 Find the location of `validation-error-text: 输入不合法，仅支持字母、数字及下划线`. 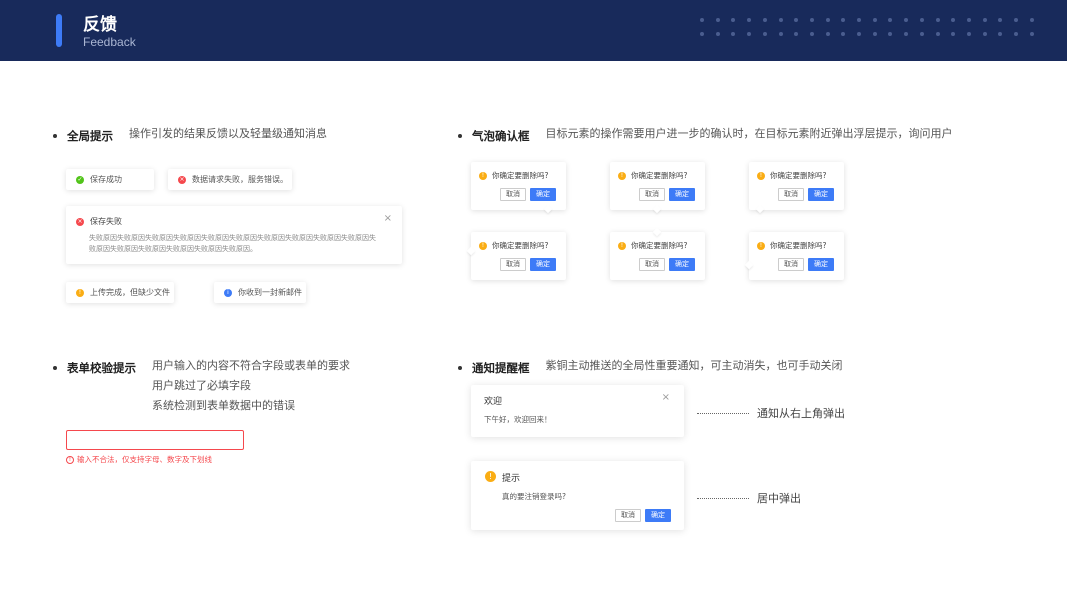

validation-error-text: 输入不合法，仅支持字母、数字及下划线 is located at coordinates (144, 459).